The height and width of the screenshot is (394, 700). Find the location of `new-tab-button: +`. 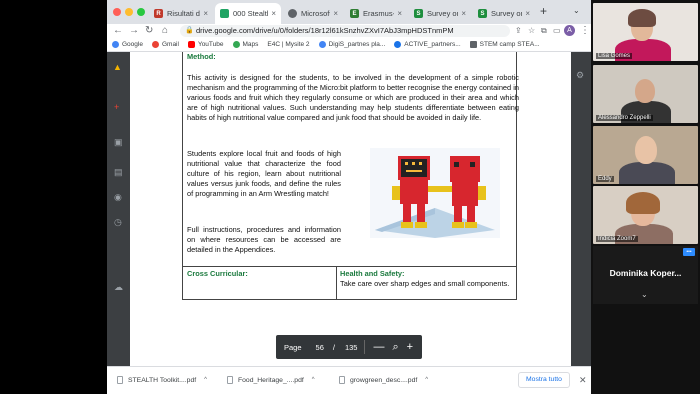

new-tab-button: + is located at coordinates (543, 11).